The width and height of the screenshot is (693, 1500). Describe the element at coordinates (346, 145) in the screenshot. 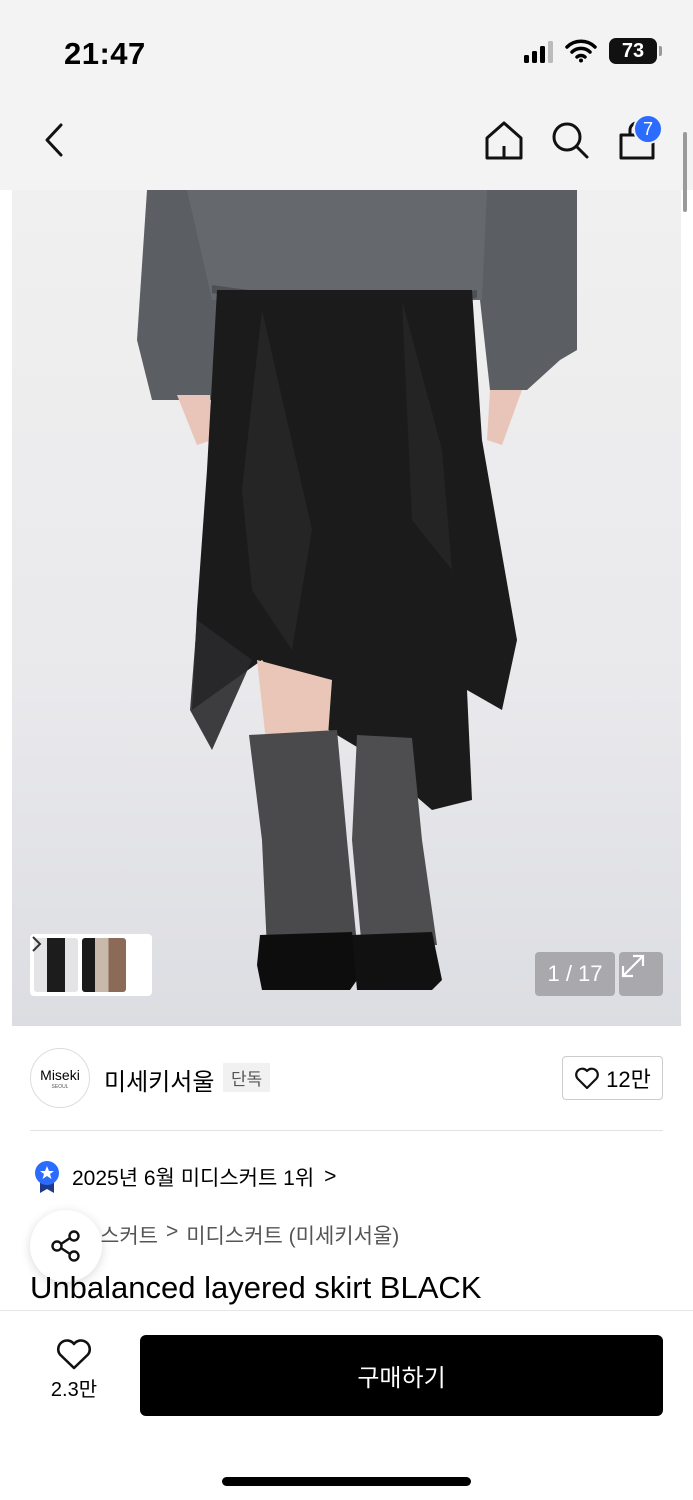

I see `top-nav-bar: 7` at that location.